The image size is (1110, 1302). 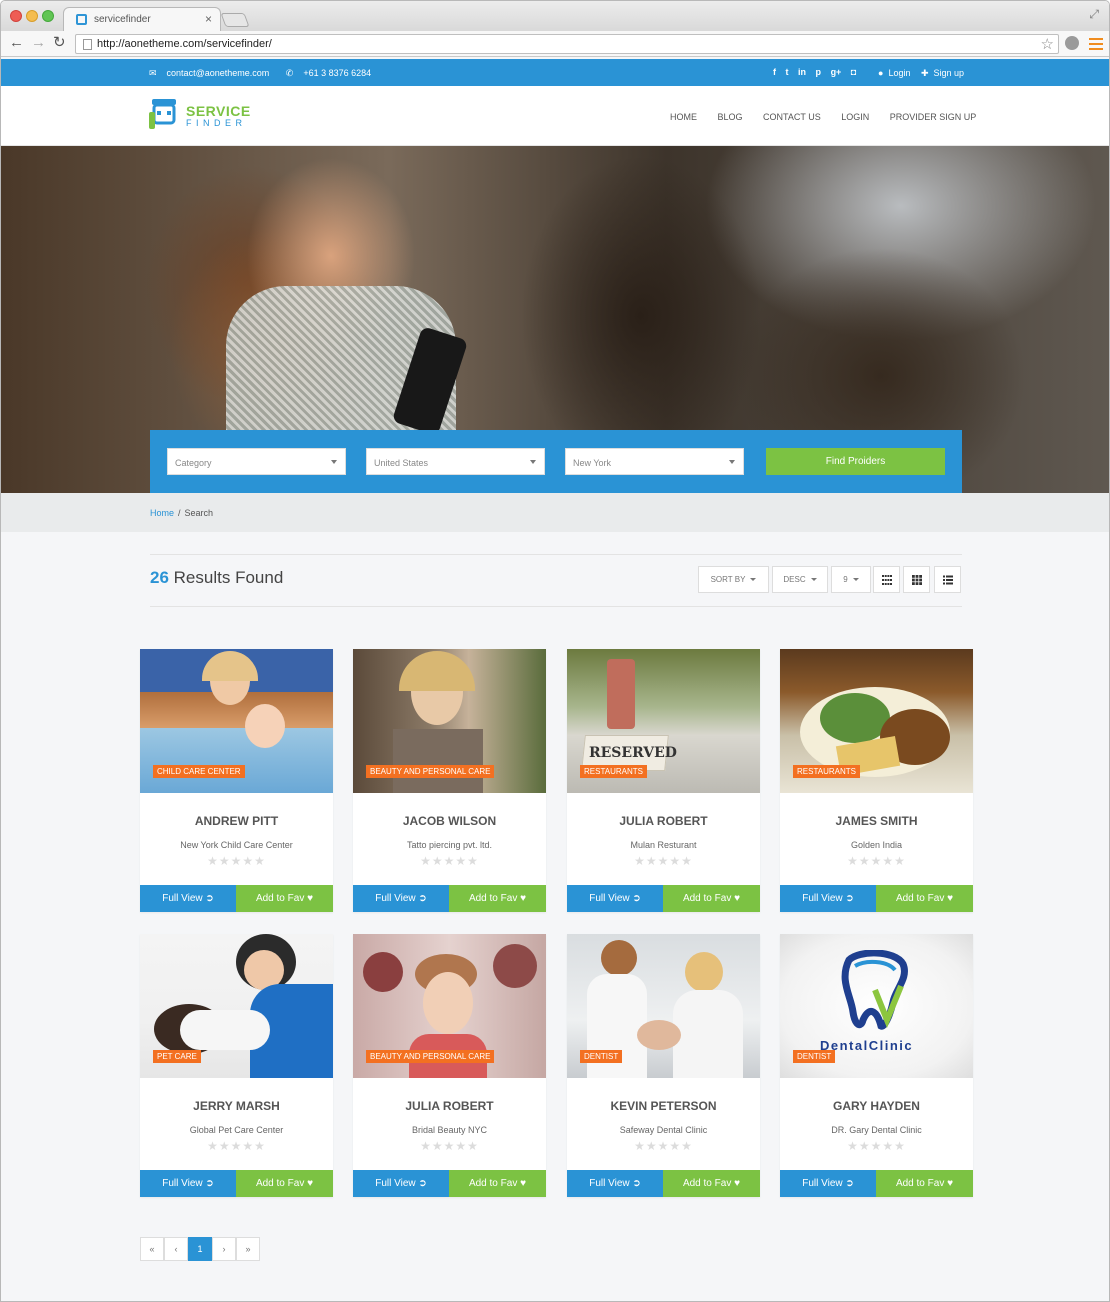 I want to click on breadcrumb-current: Search, so click(x=199, y=513).